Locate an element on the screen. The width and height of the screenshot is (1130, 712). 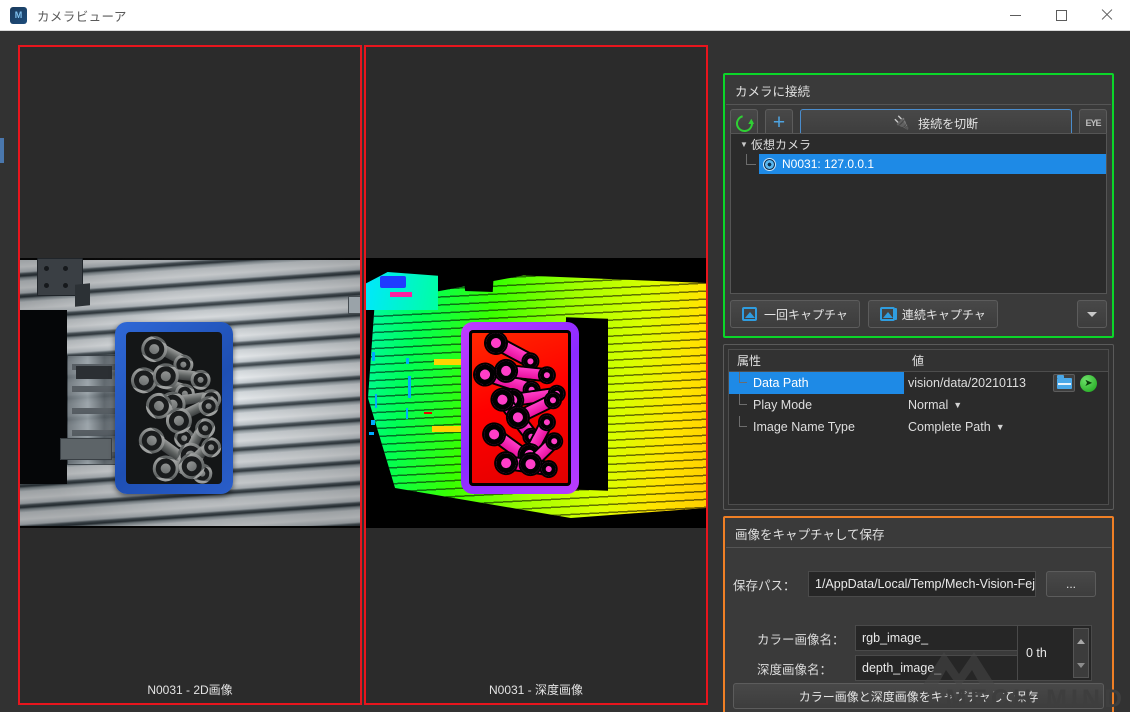
rgb-photo is located at coordinates (190, 393).